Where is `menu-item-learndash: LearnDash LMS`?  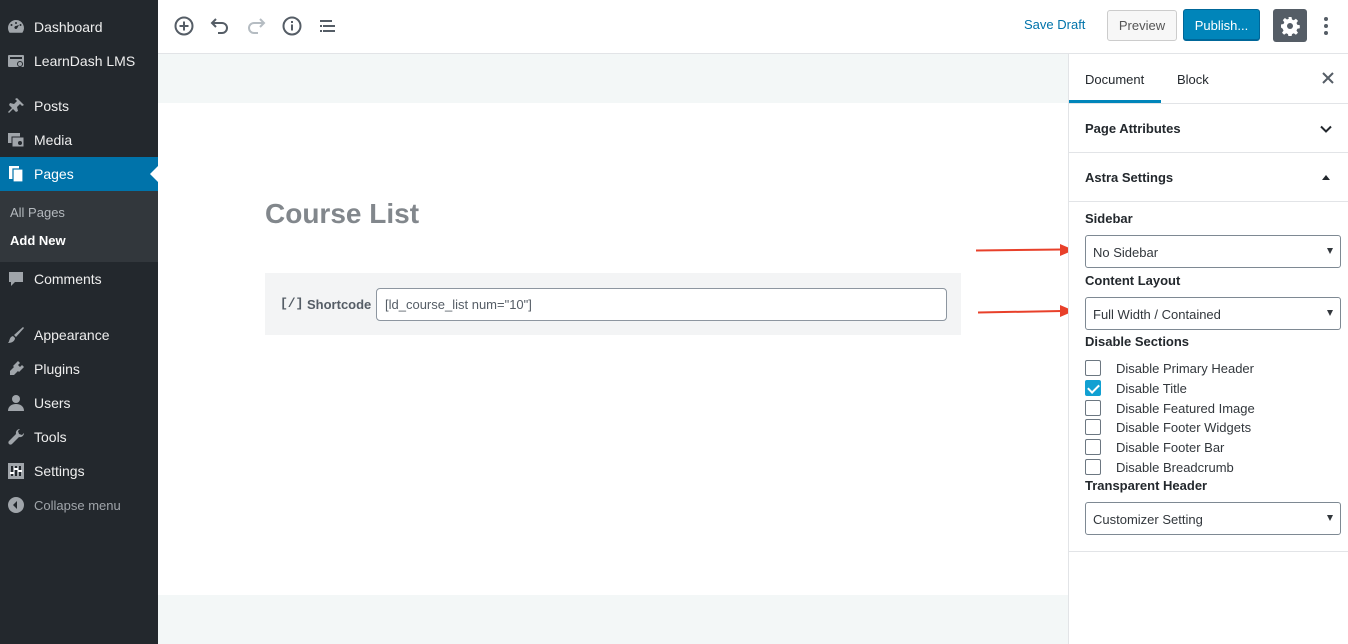 menu-item-learndash: LearnDash LMS is located at coordinates (79, 61).